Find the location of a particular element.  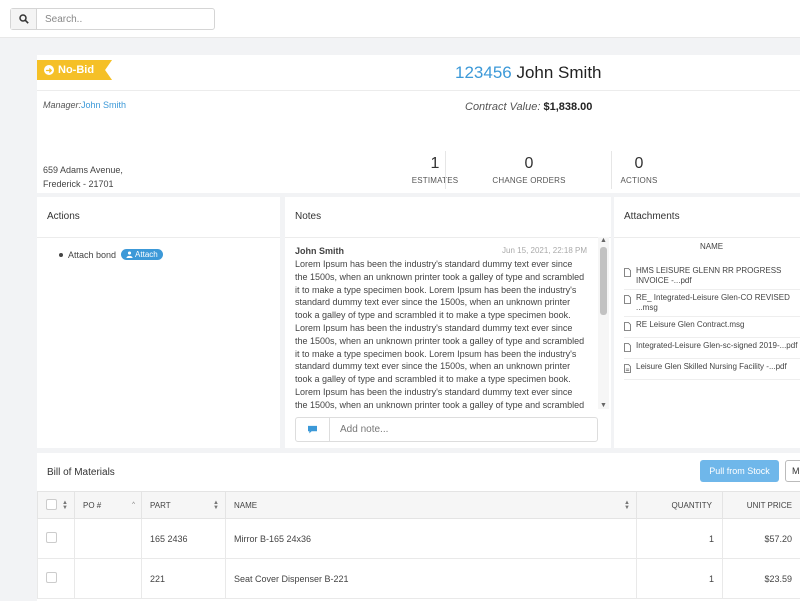

more-button: M is located at coordinates (792, 471).